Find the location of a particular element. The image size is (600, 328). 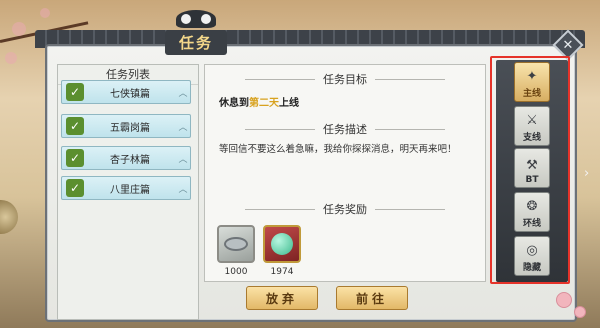

goal-title: 任务目标 is located at coordinates (345, 79).